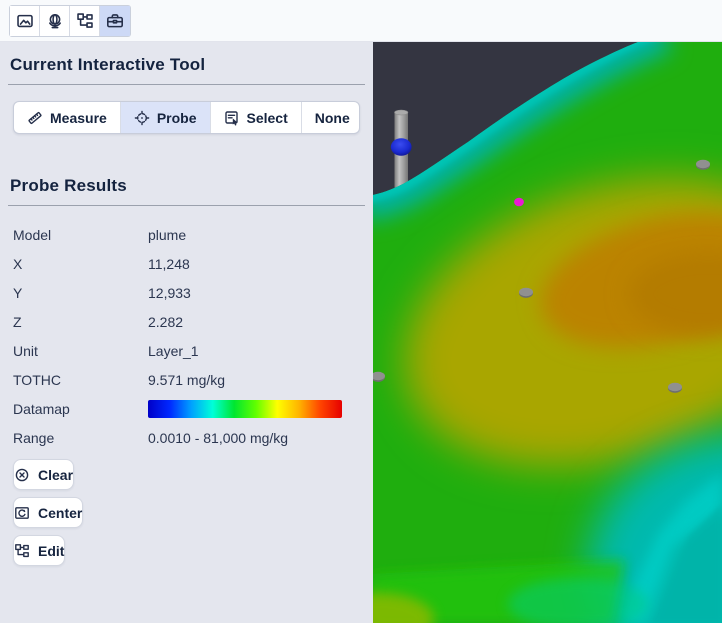  Describe the element at coordinates (60, 512) in the screenshot. I see `center-button-label: Center` at that location.